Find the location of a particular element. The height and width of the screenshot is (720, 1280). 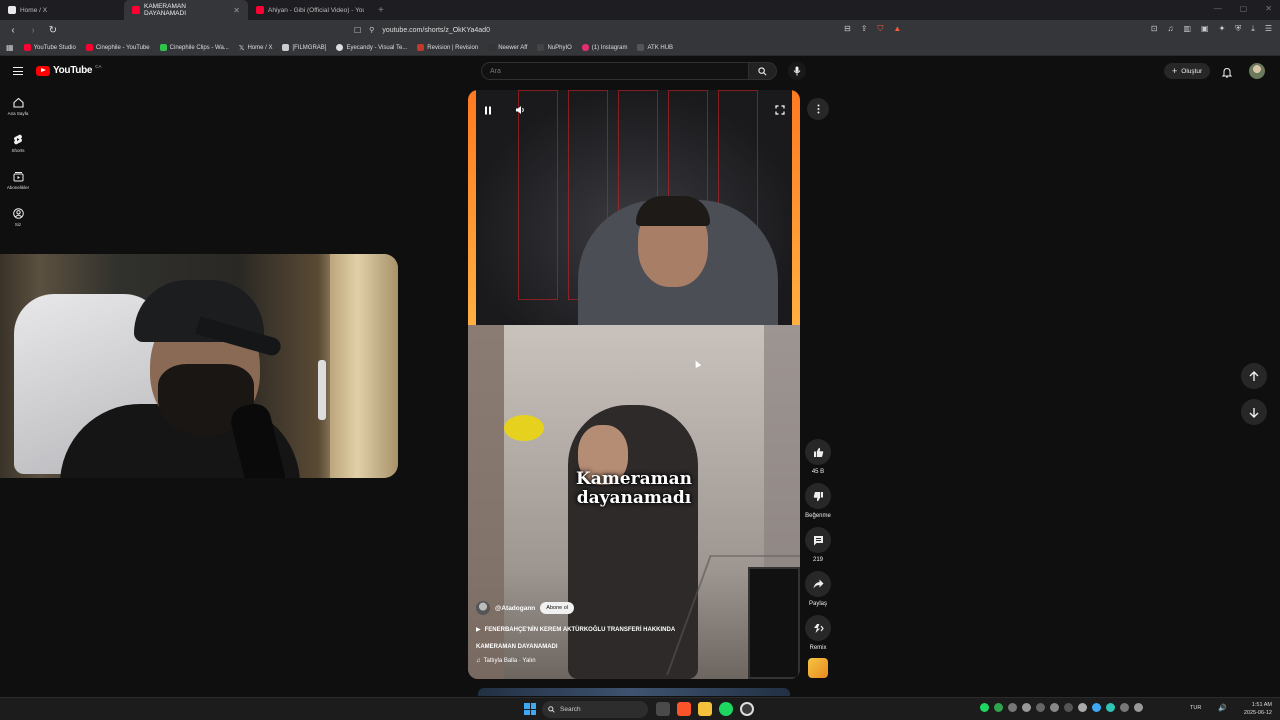

video-title: KAMERAMAN DAYANAMADI is located at coordinates (517, 647).